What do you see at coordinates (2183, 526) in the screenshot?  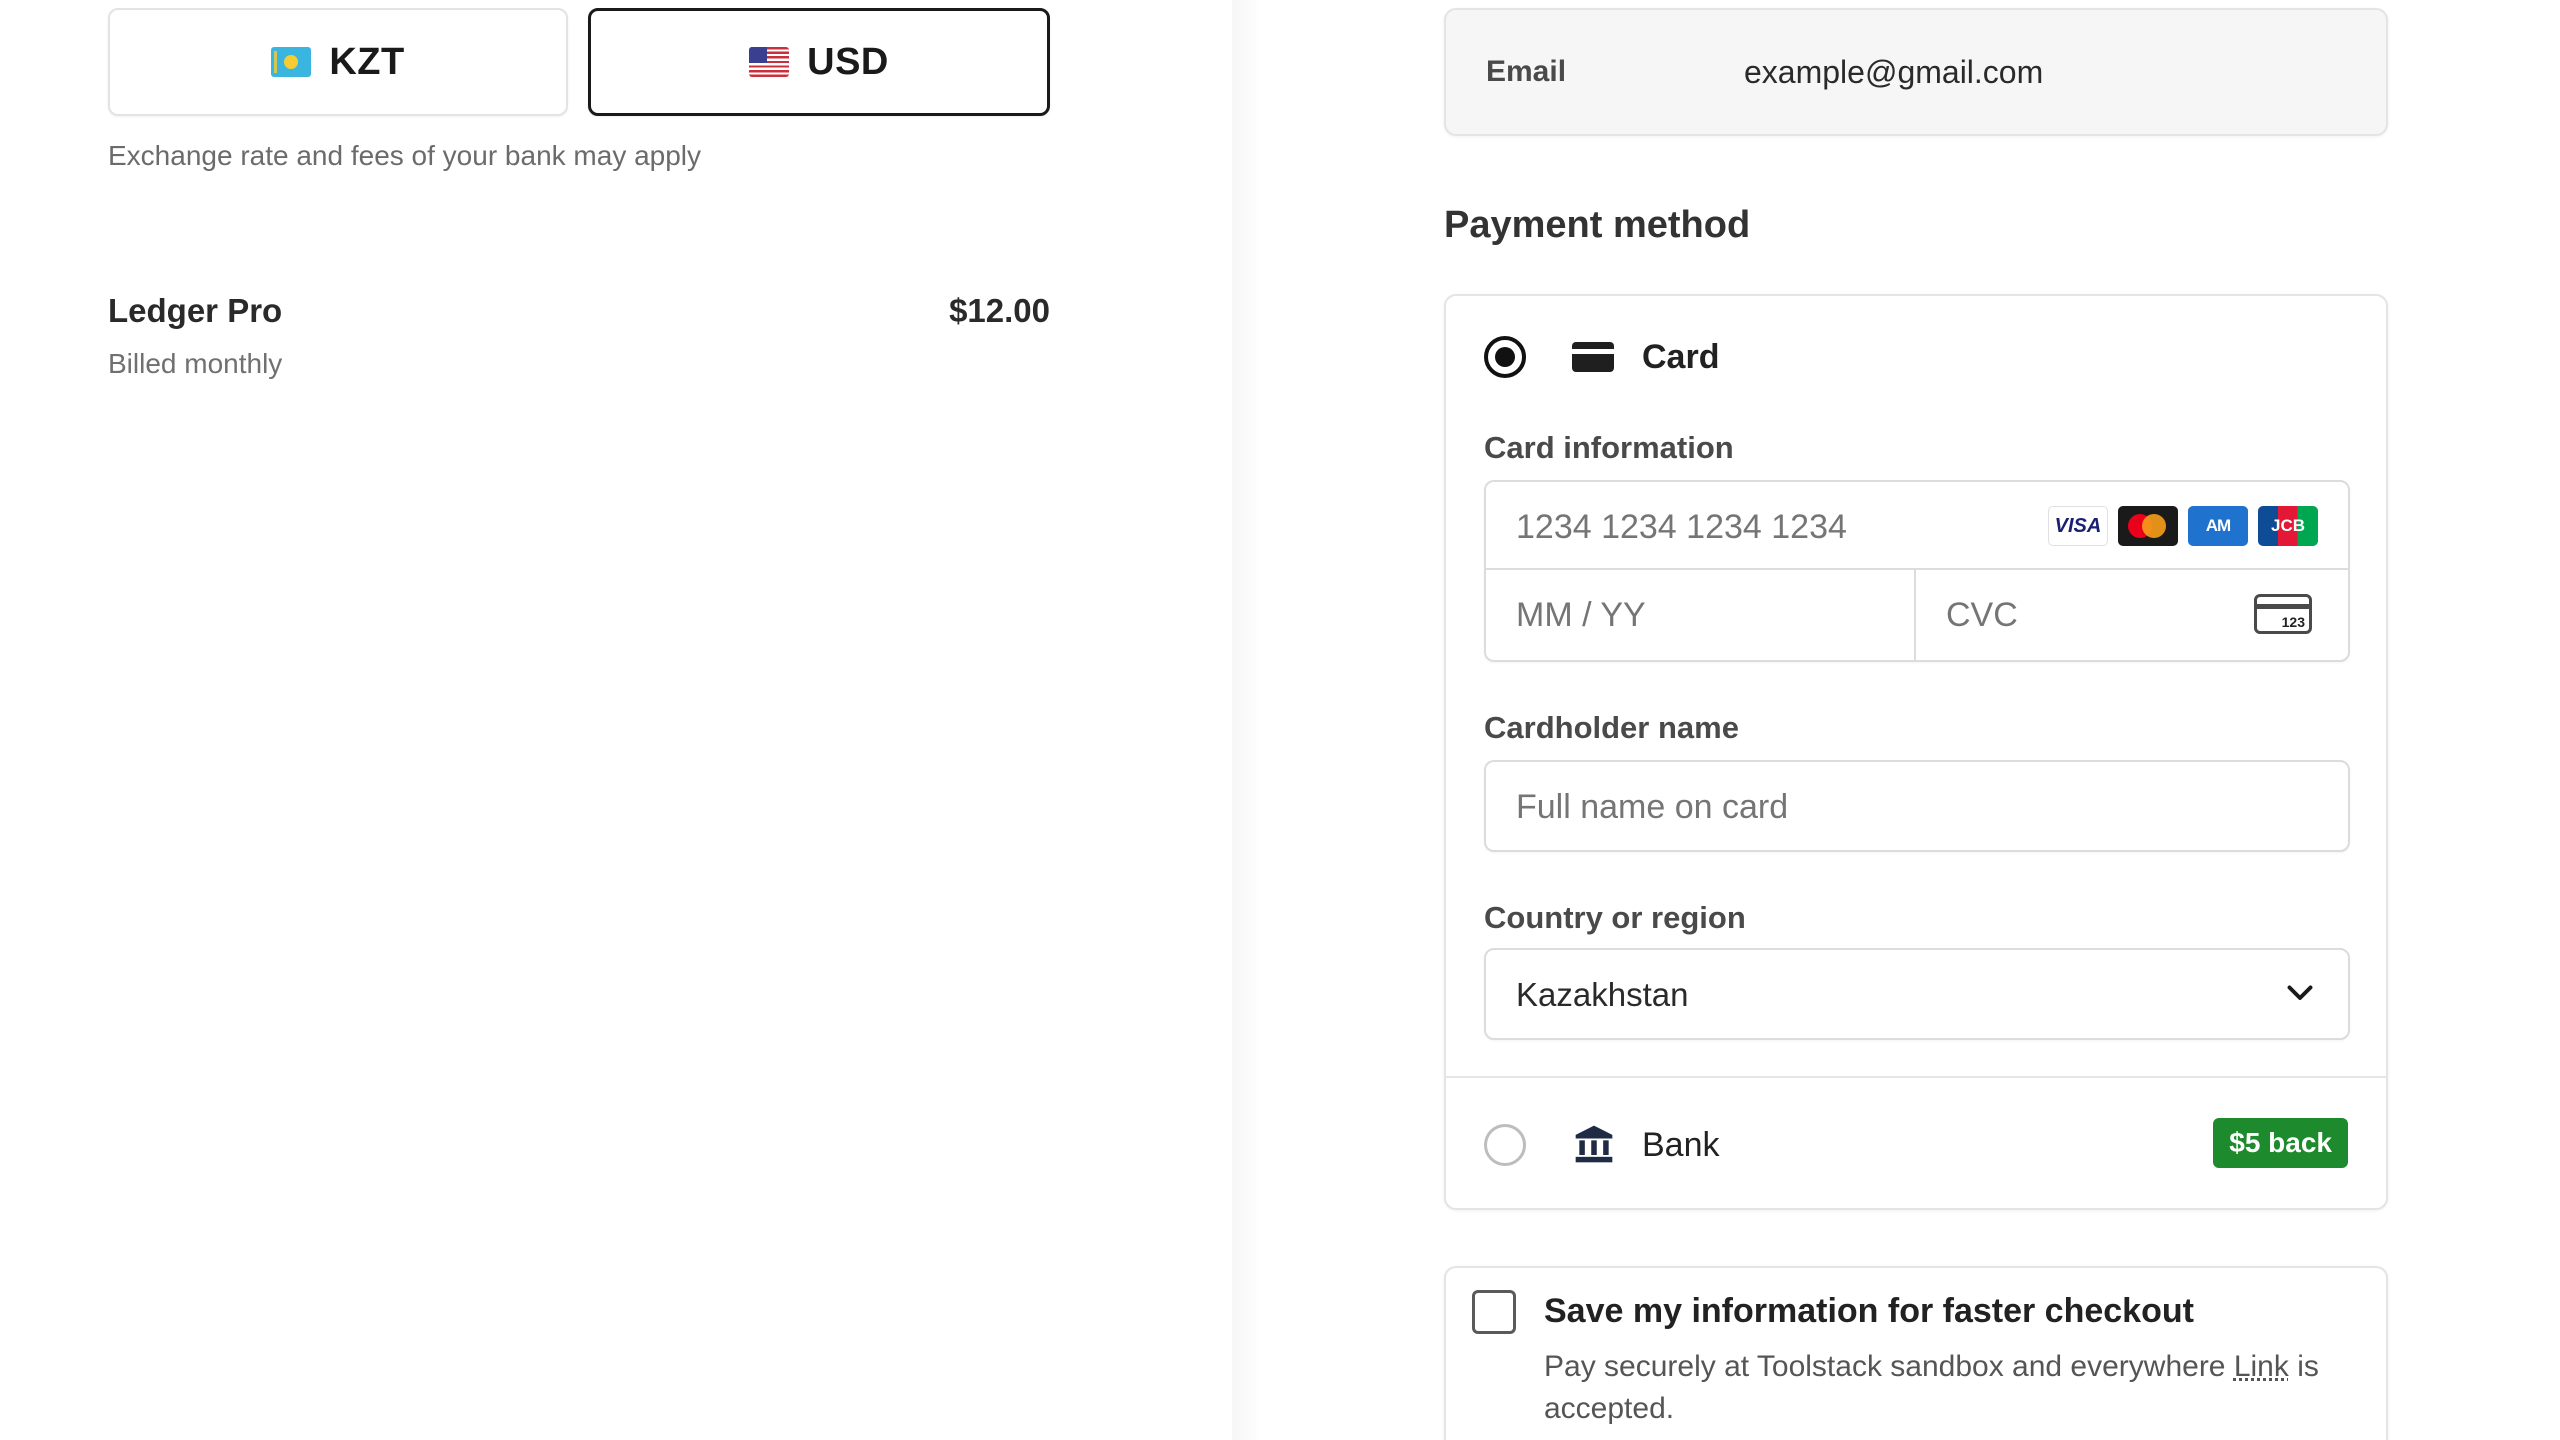 I see `card-brands: VISA AM JCB` at bounding box center [2183, 526].